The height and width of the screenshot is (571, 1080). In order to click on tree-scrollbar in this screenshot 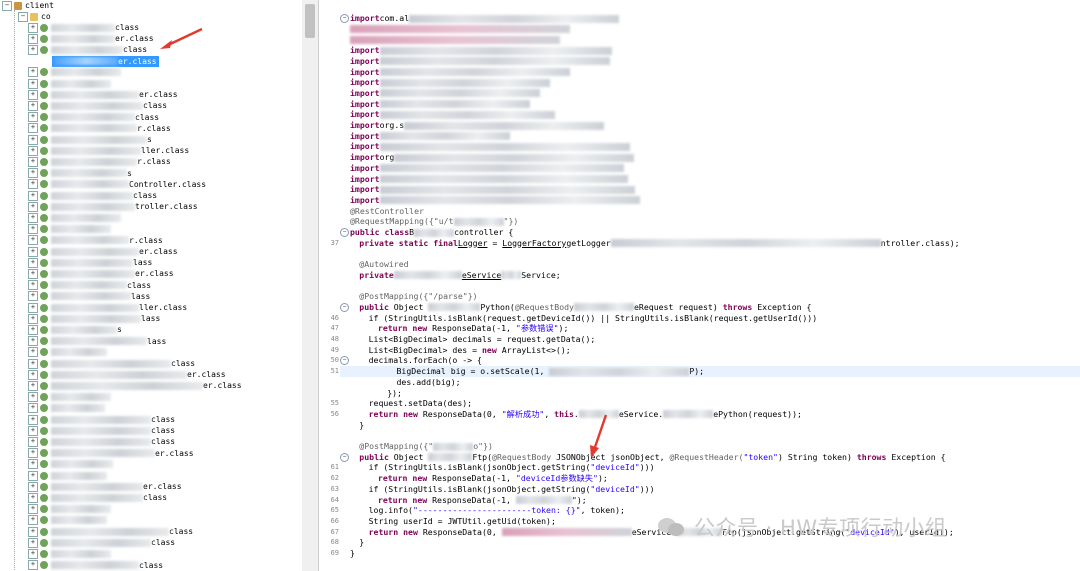, I will do `click(310, 285)`.